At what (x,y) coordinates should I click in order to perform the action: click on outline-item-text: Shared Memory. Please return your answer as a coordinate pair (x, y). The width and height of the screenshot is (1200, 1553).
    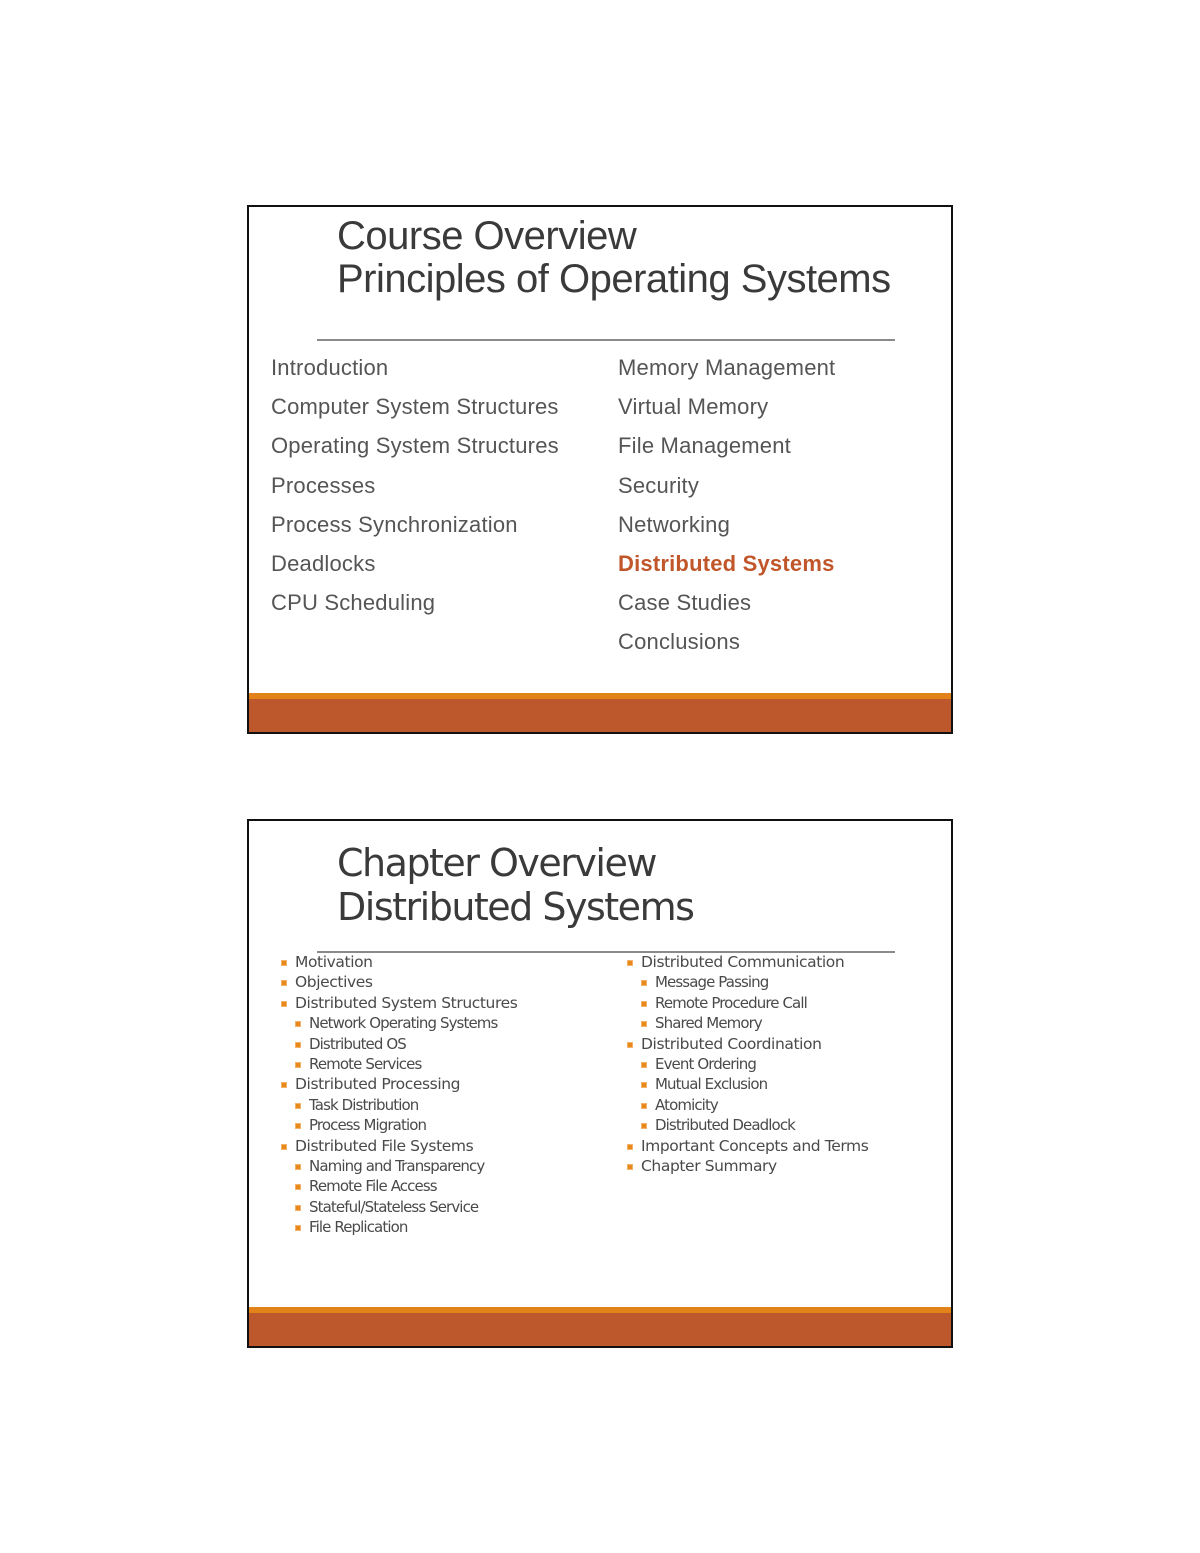
    Looking at the image, I should click on (709, 1023).